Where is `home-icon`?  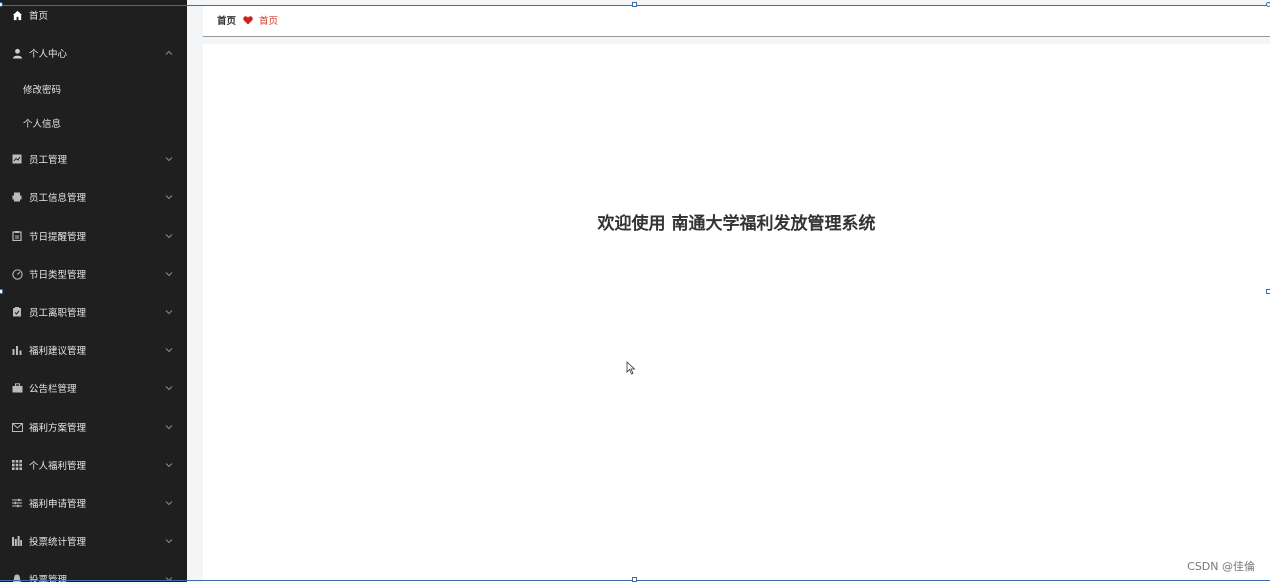
home-icon is located at coordinates (17, 15).